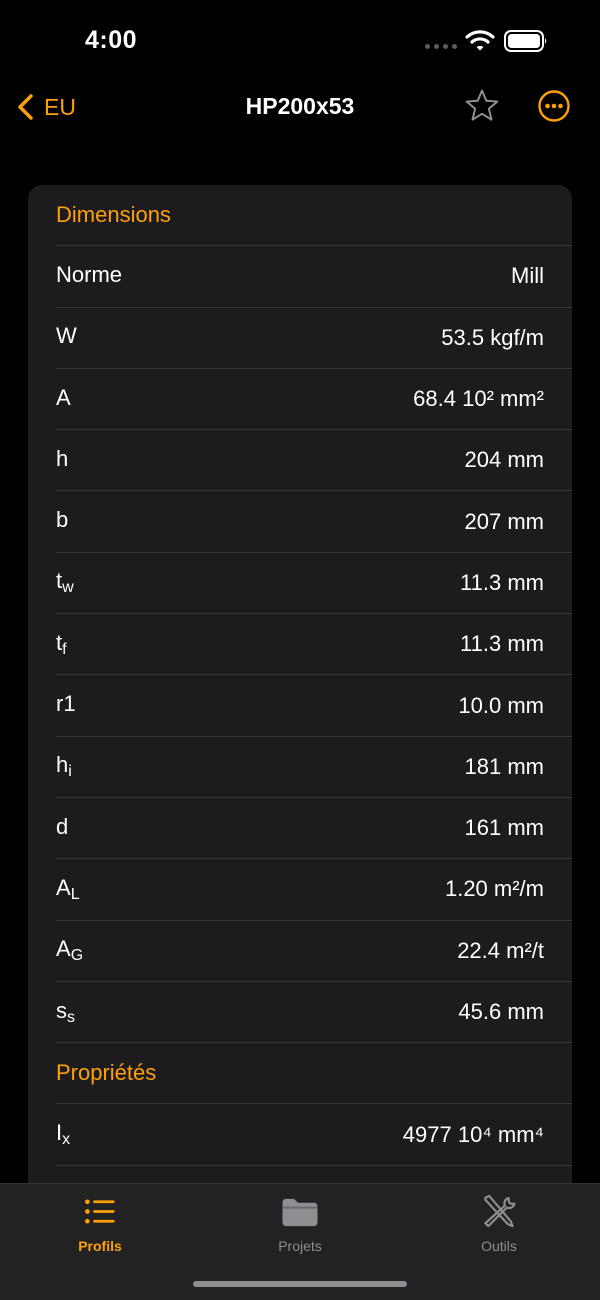 This screenshot has width=600, height=1300. I want to click on property-row-norme: Norme Mill, so click(314, 277).